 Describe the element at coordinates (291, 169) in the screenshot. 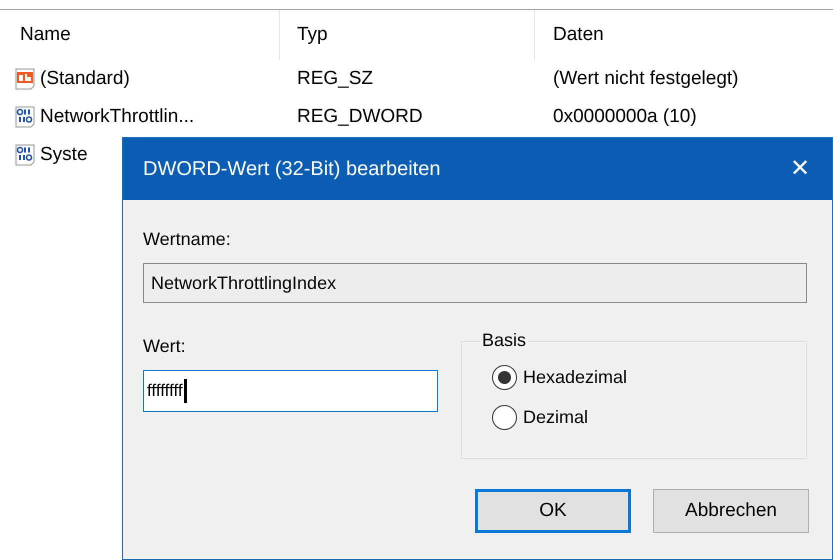

I see `dialog-title: DWORD-Wert (32-Bit) bearbeiten` at that location.